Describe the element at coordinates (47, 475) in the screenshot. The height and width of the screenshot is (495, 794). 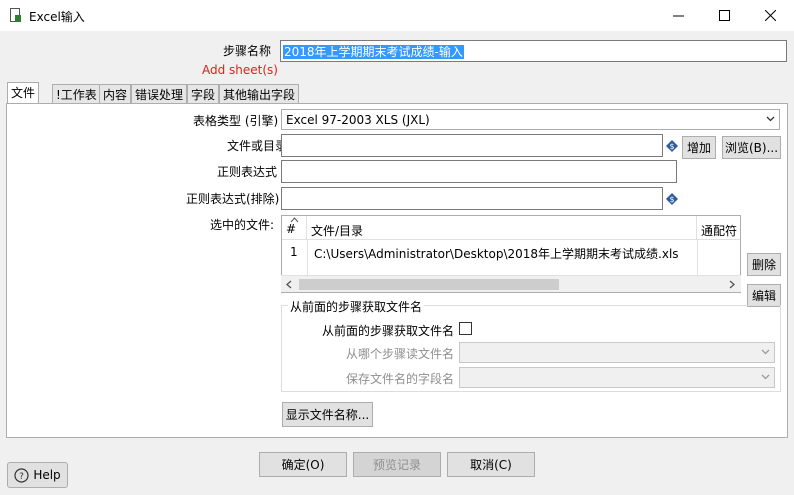
I see `help-button-label: Help` at that location.